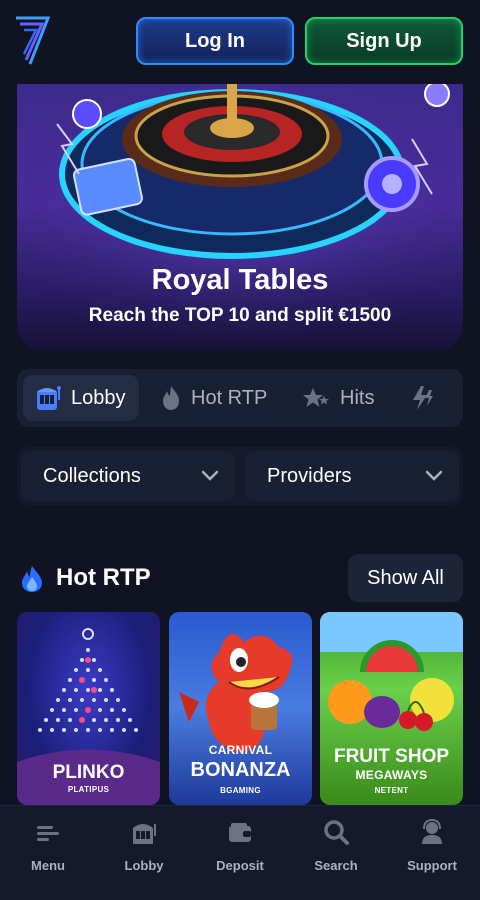 This screenshot has height=900, width=480. Describe the element at coordinates (88, 772) in the screenshot. I see `game-title: PLINKO` at that location.